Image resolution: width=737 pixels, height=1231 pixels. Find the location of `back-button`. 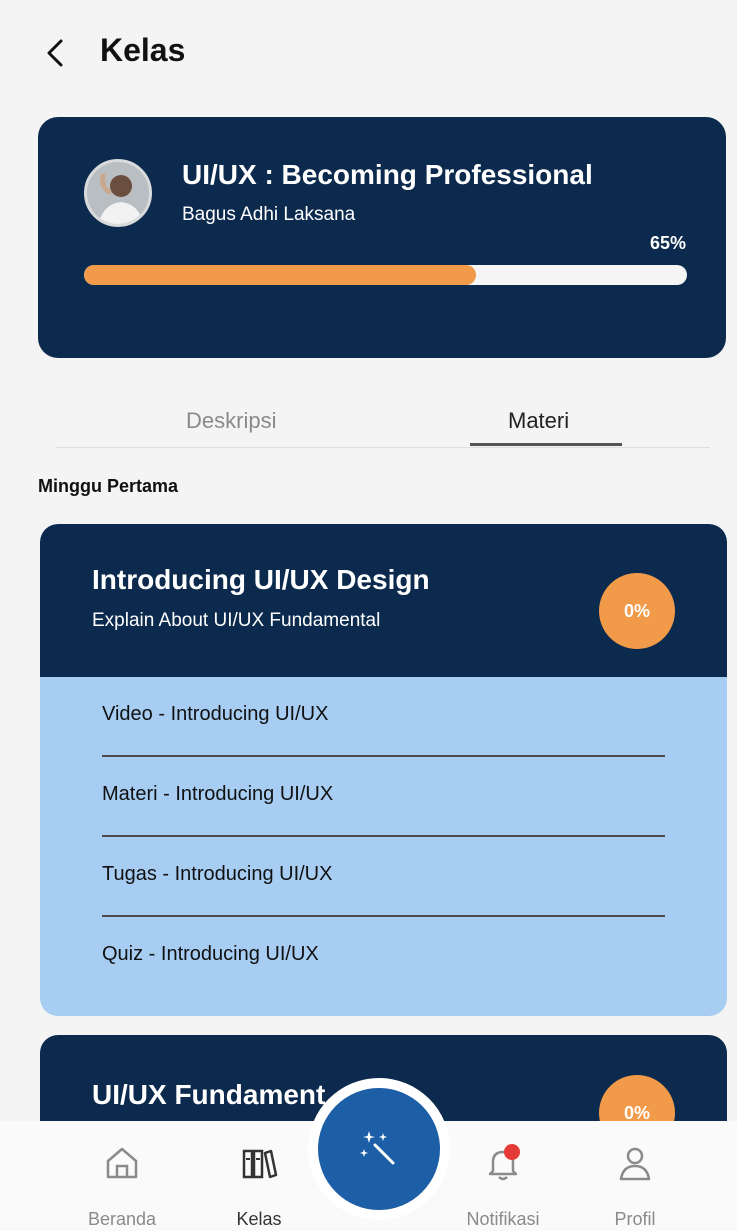

back-button is located at coordinates (55, 53).